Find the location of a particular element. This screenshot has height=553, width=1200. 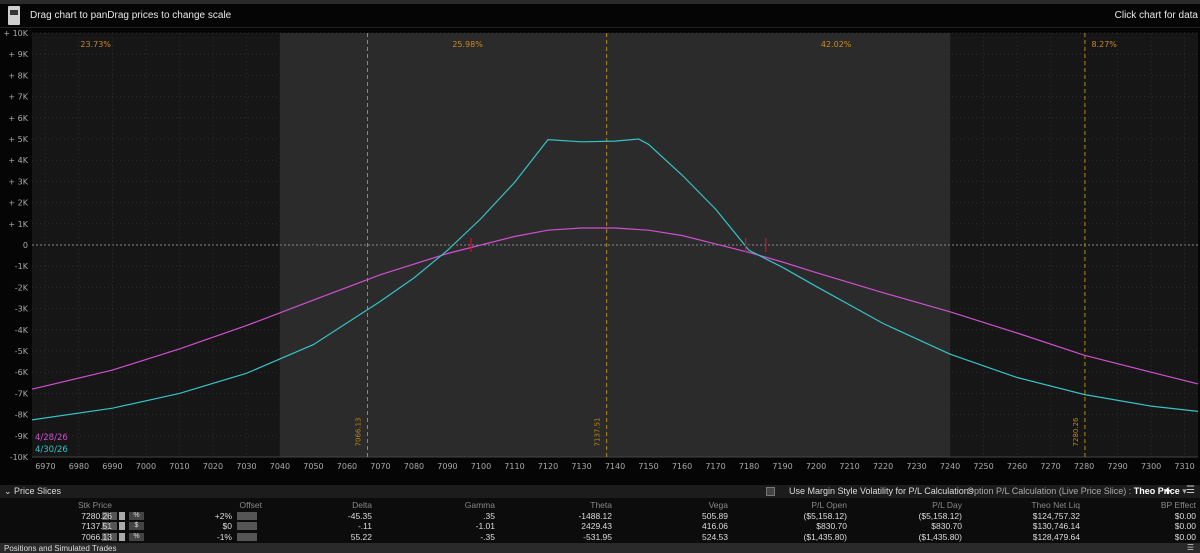

x-tick-label: 7000 is located at coordinates (146, 466).